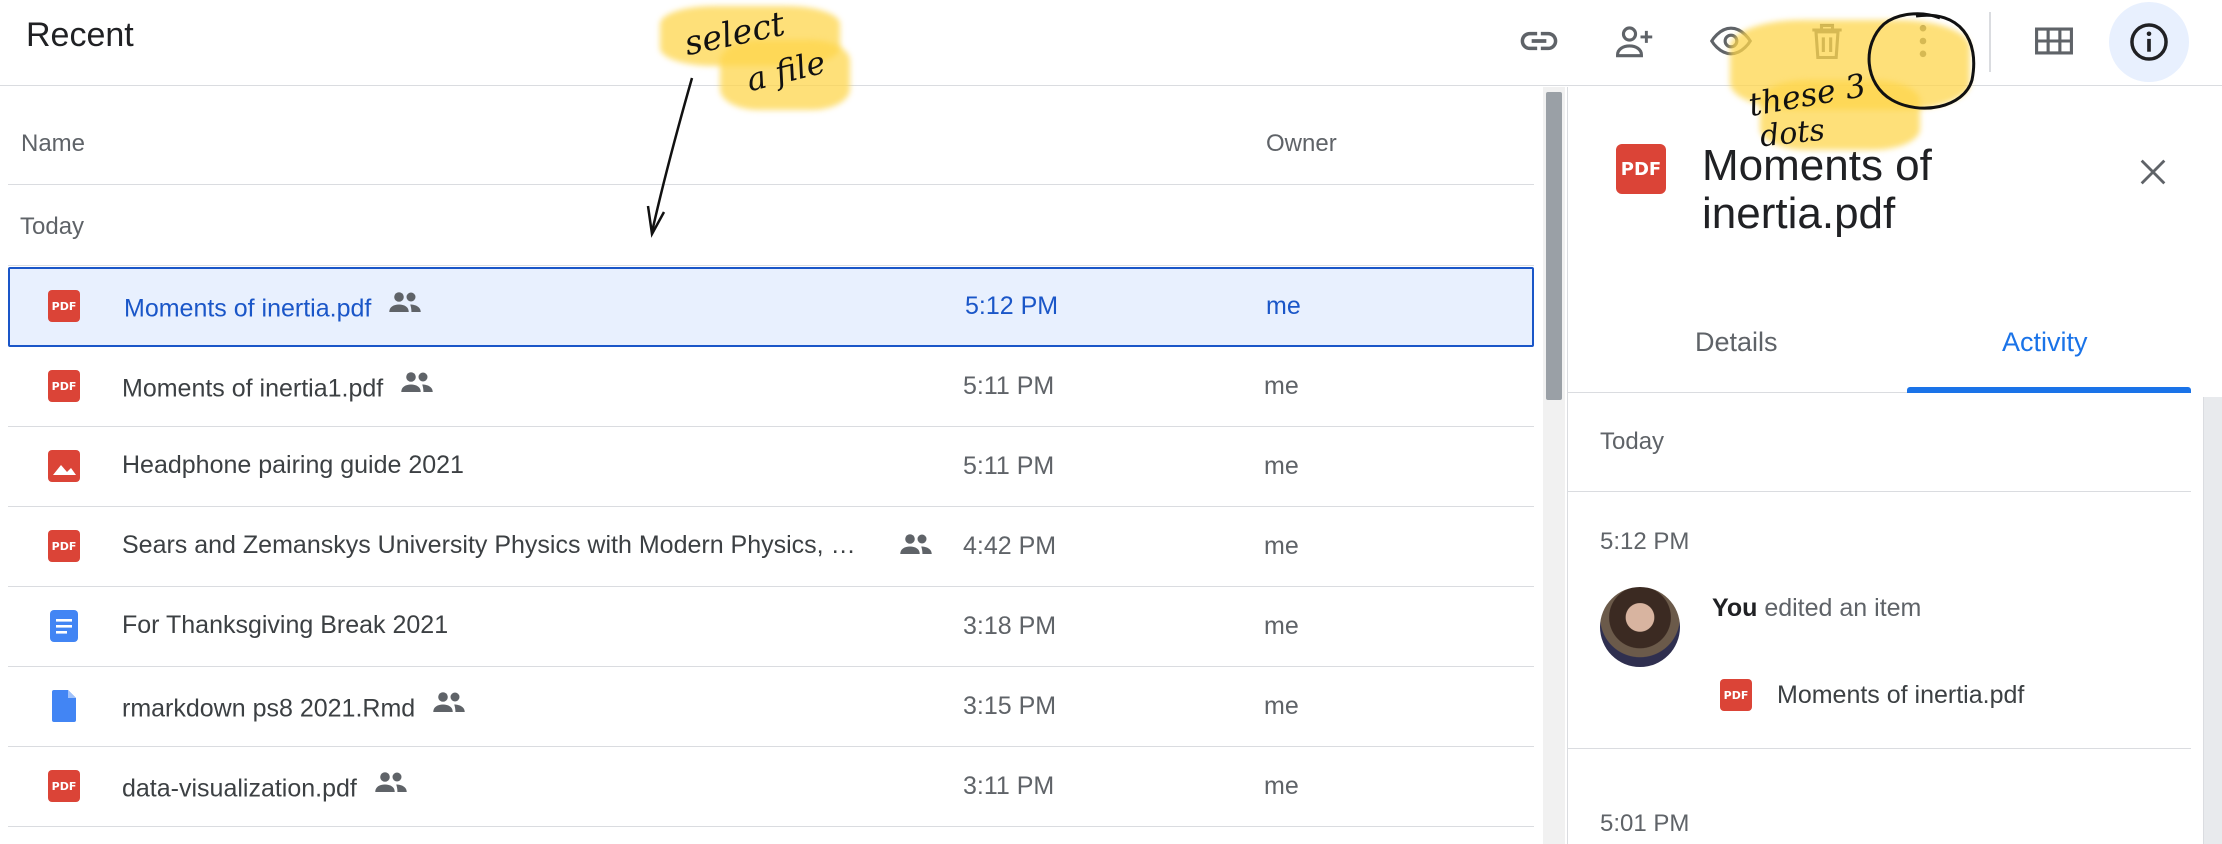 The height and width of the screenshot is (844, 2222). What do you see at coordinates (1640, 627) in the screenshot?
I see `avatar` at bounding box center [1640, 627].